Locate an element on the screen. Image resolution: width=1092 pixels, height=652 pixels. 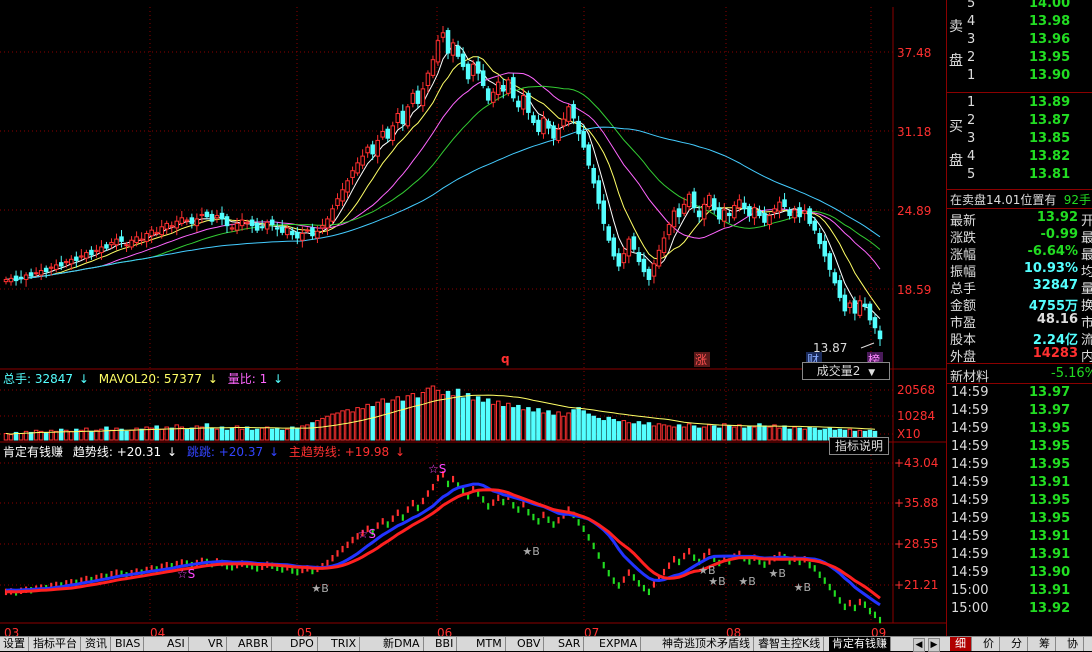
indicator-tab-1: 指标平台 is located at coordinates (55, 644).